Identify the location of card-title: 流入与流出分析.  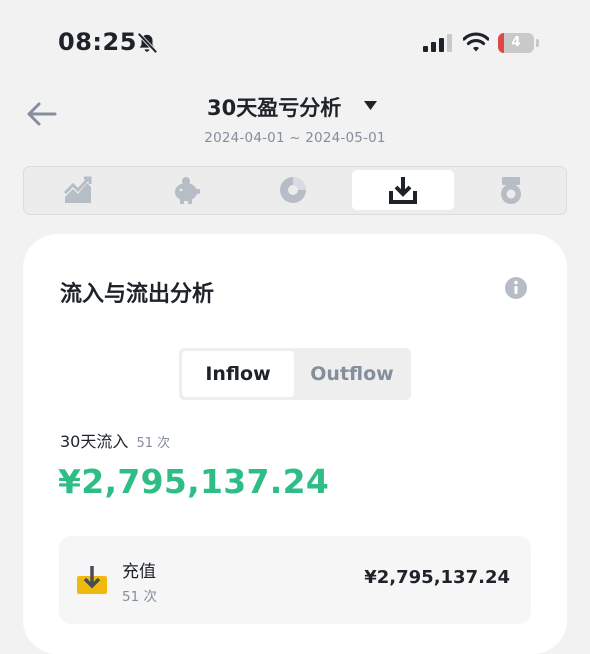
(137, 294).